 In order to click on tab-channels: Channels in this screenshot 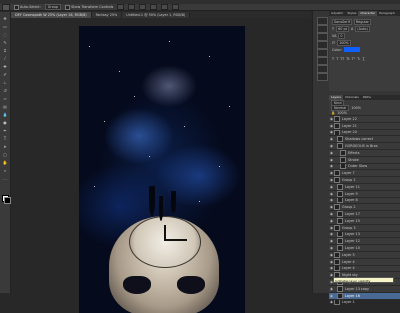, I will do `click(352, 97)`.